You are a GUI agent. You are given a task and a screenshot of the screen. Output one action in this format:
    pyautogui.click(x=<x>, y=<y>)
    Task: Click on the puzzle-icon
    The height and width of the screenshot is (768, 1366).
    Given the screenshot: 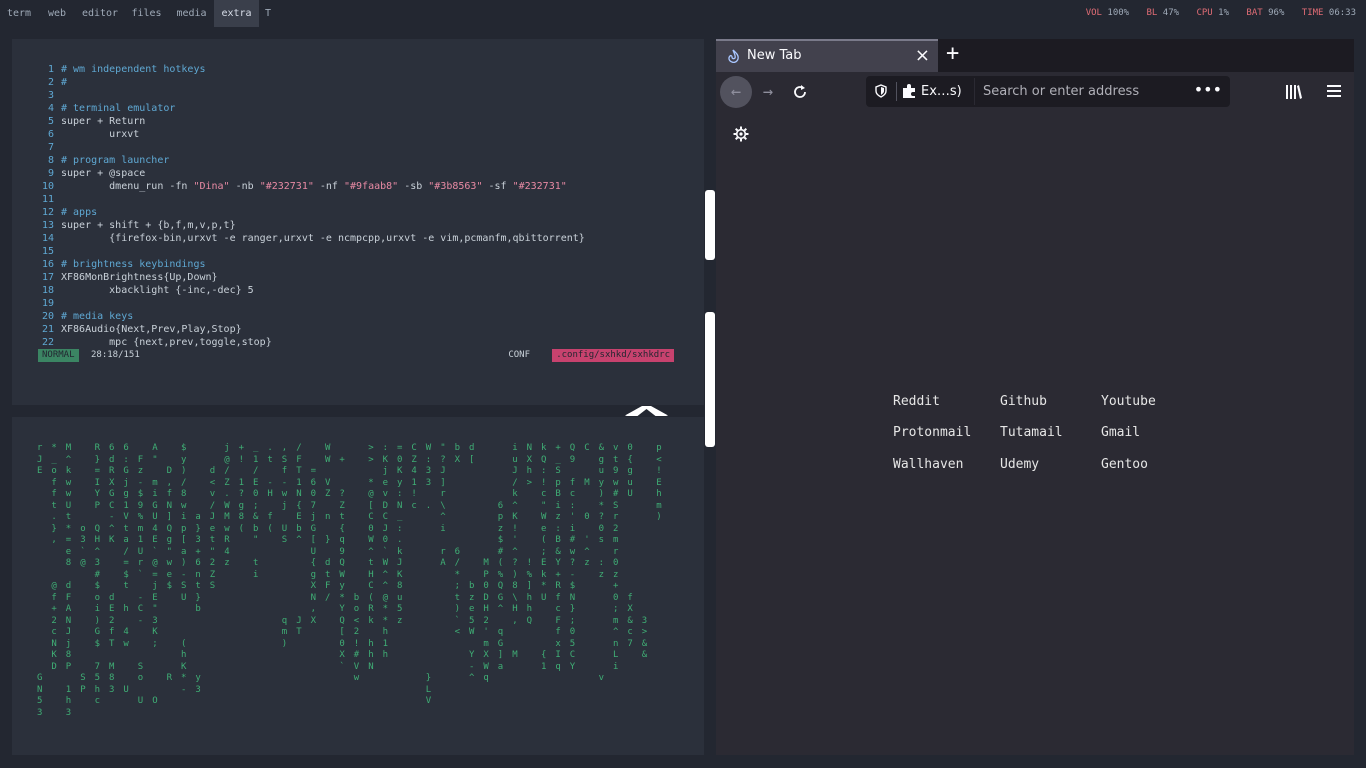 What is the action you would take?
    pyautogui.click(x=910, y=91)
    